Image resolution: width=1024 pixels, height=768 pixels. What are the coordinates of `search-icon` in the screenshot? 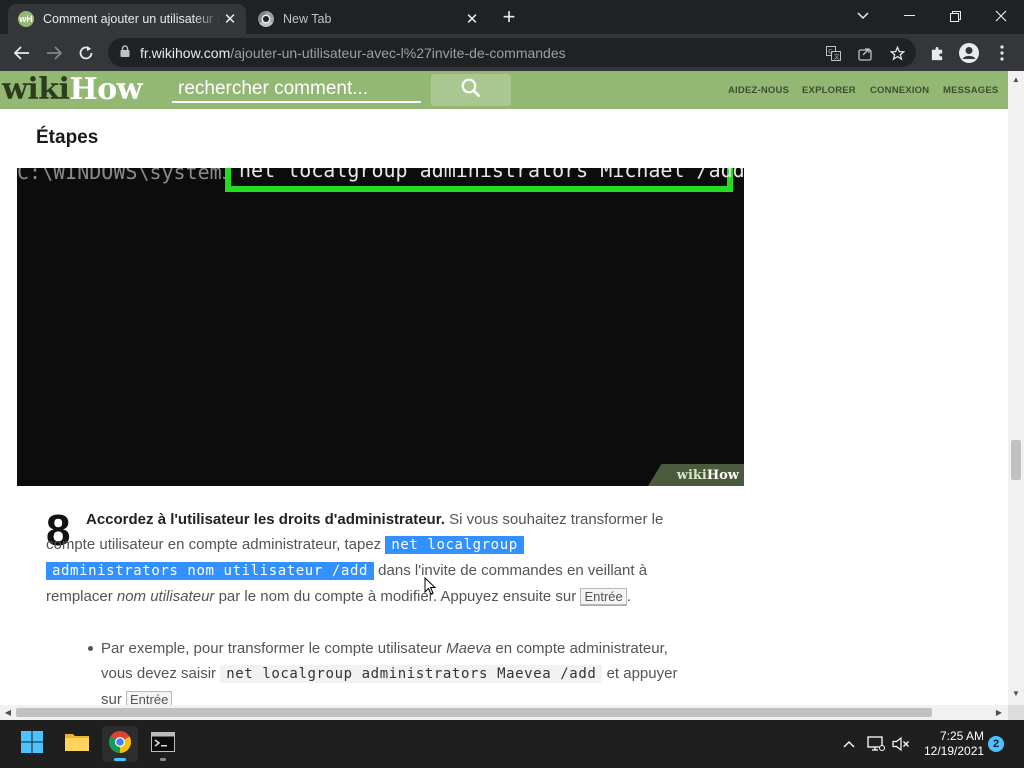 It's located at (471, 90).